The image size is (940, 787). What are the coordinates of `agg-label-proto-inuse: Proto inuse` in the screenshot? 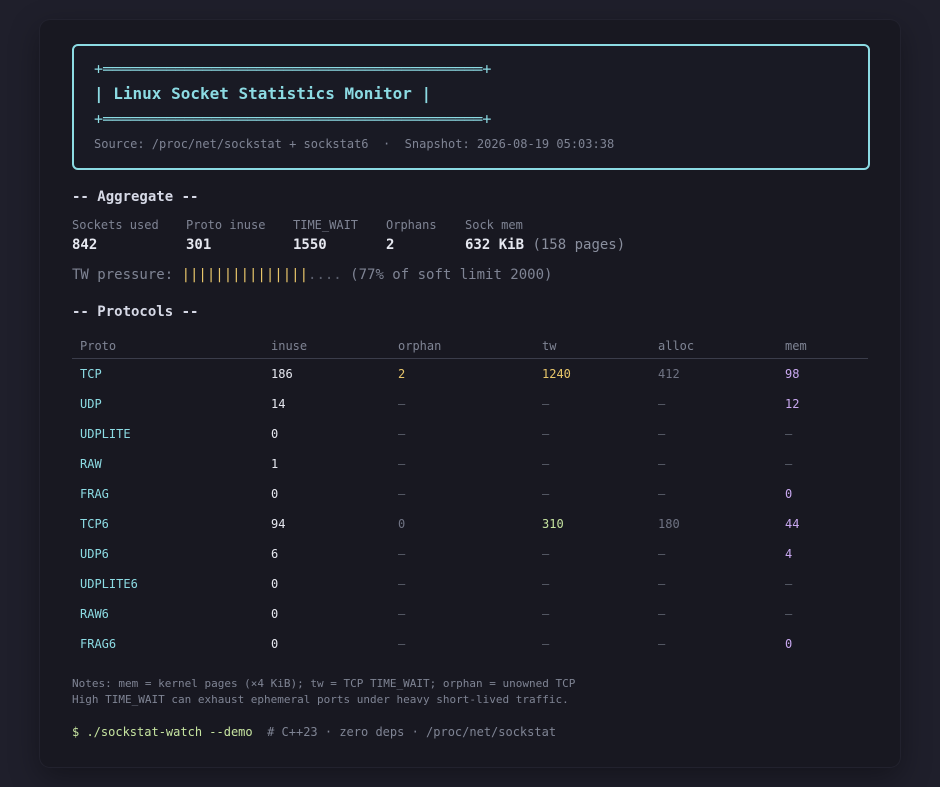 It's located at (226, 225).